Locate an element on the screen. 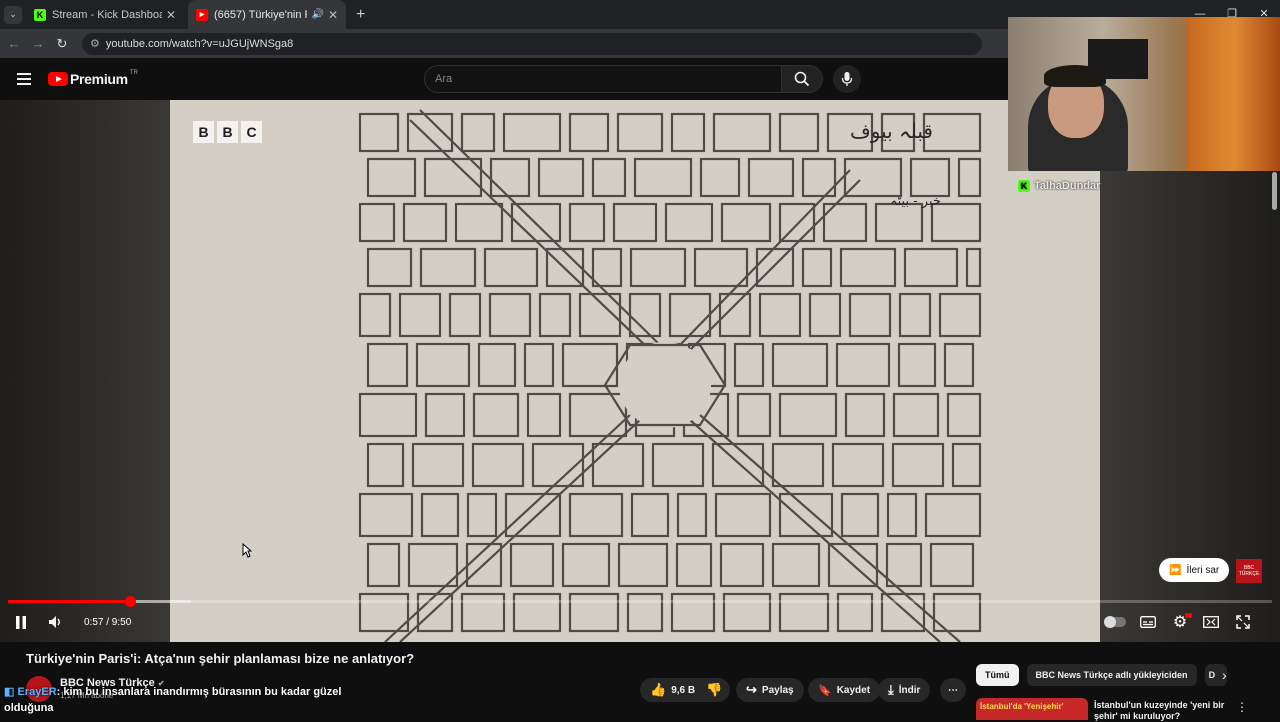 The height and width of the screenshot is (722, 1280). youtube-play-icon is located at coordinates (58, 79).